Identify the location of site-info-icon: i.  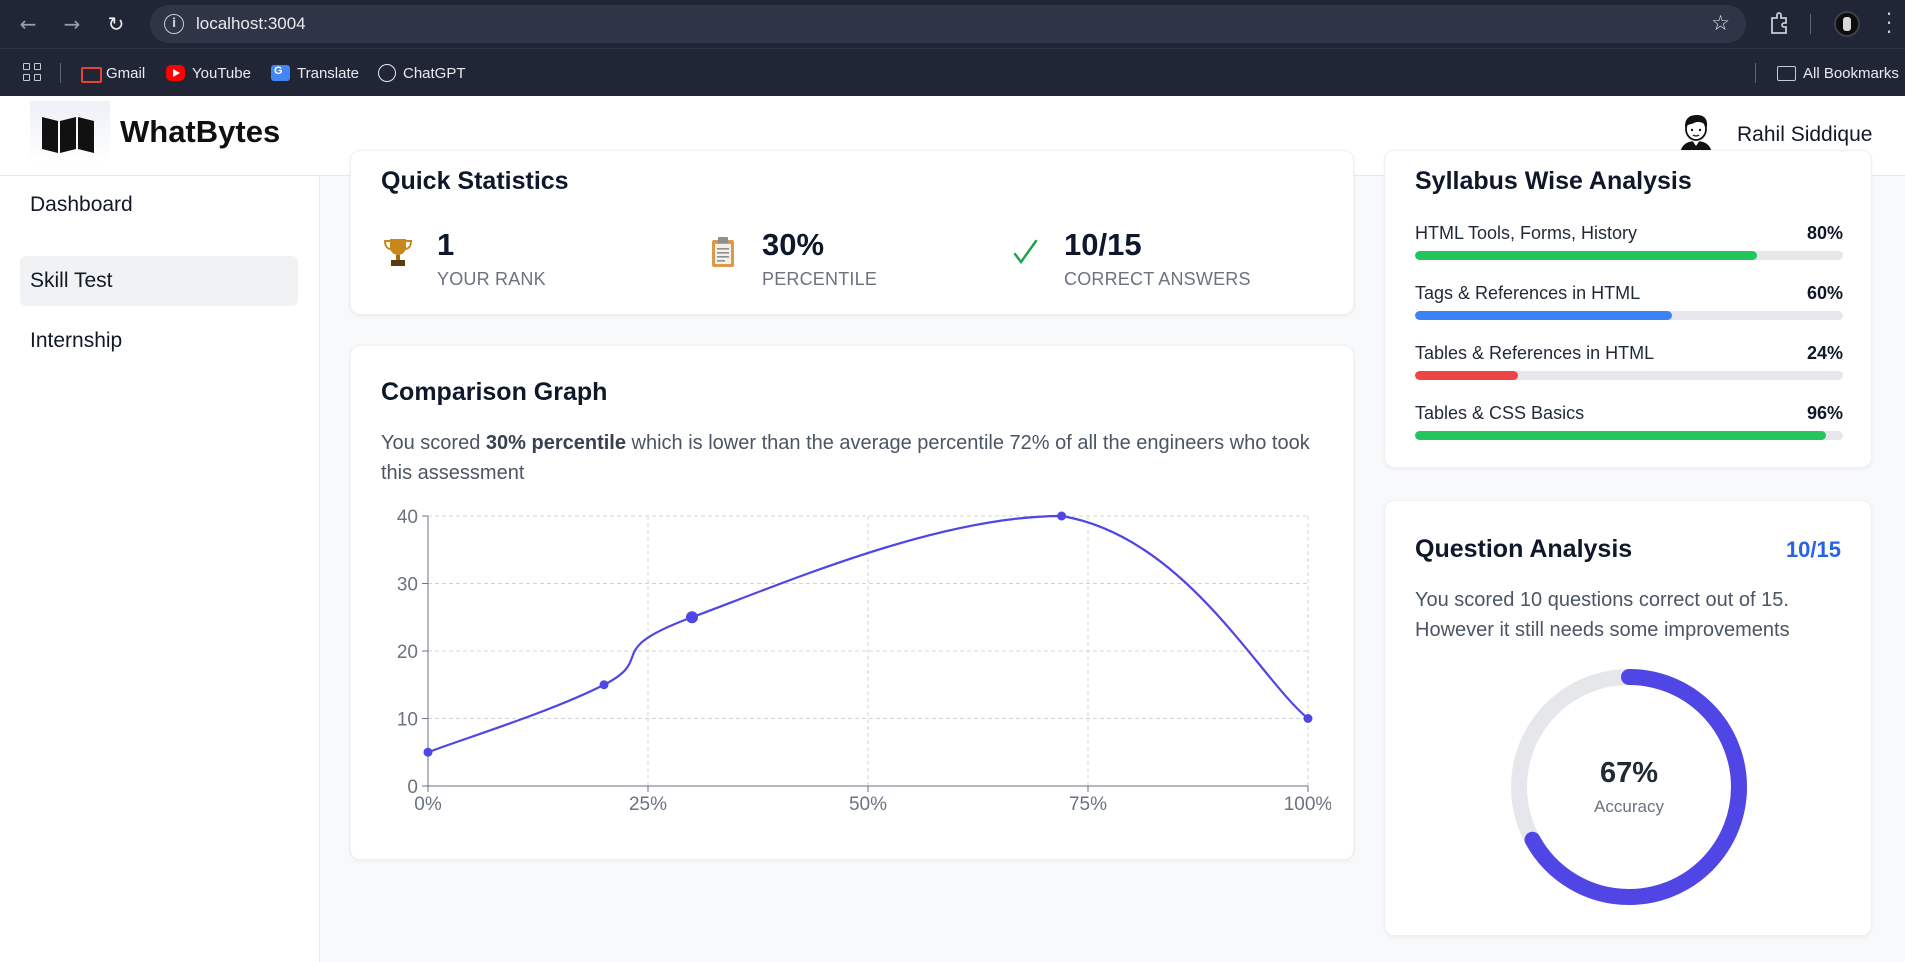
(174, 24).